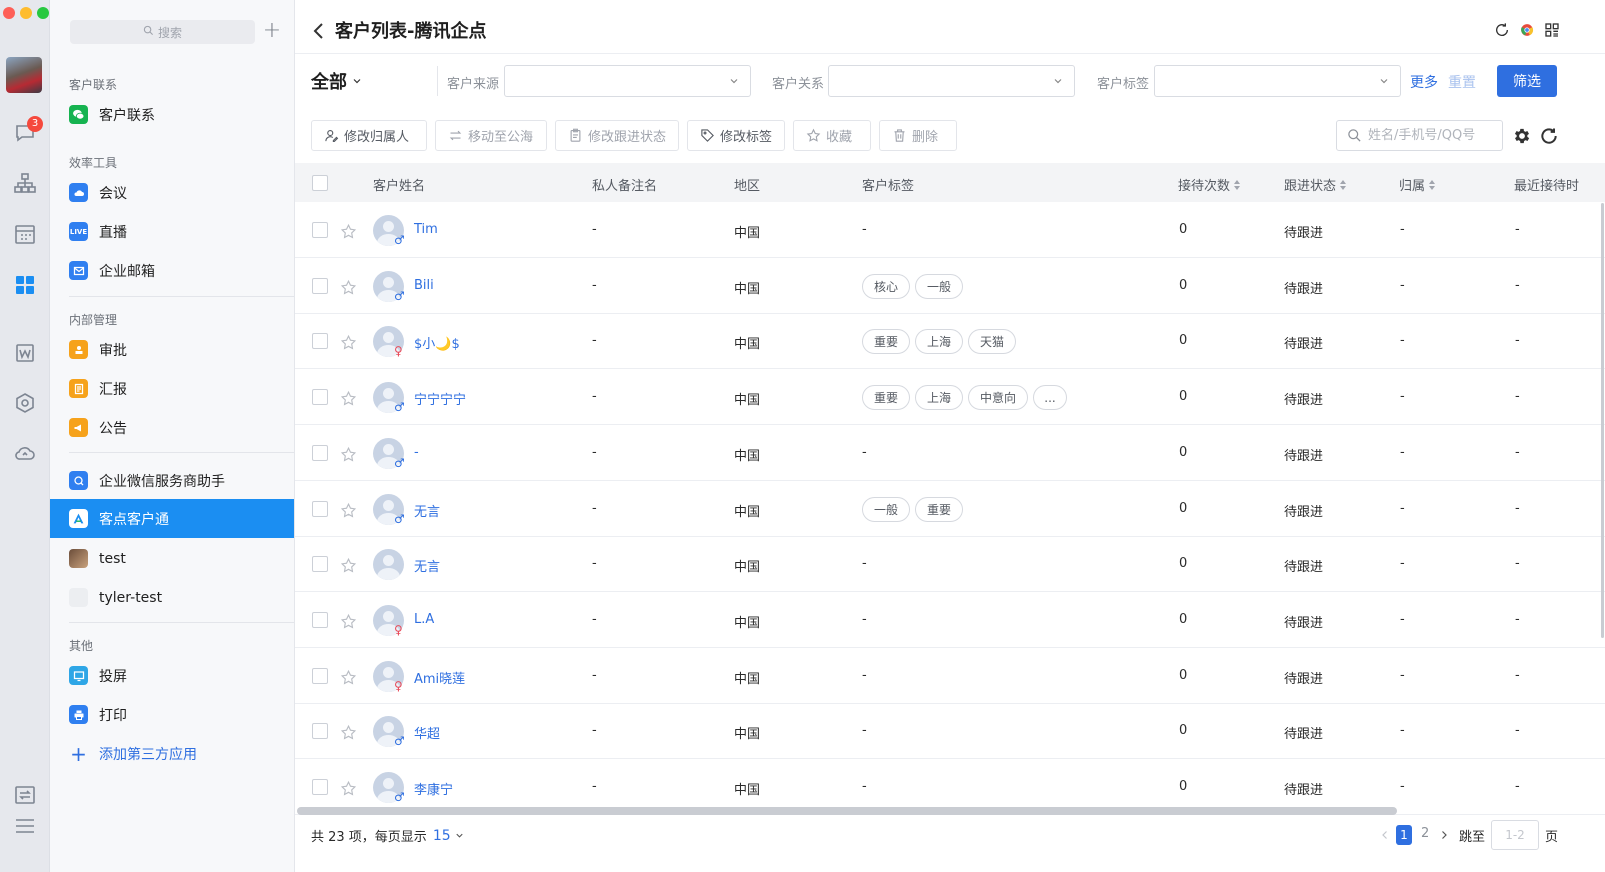 Image resolution: width=1605 pixels, height=872 pixels. I want to click on change-tags-button: 修改标签, so click(736, 135).